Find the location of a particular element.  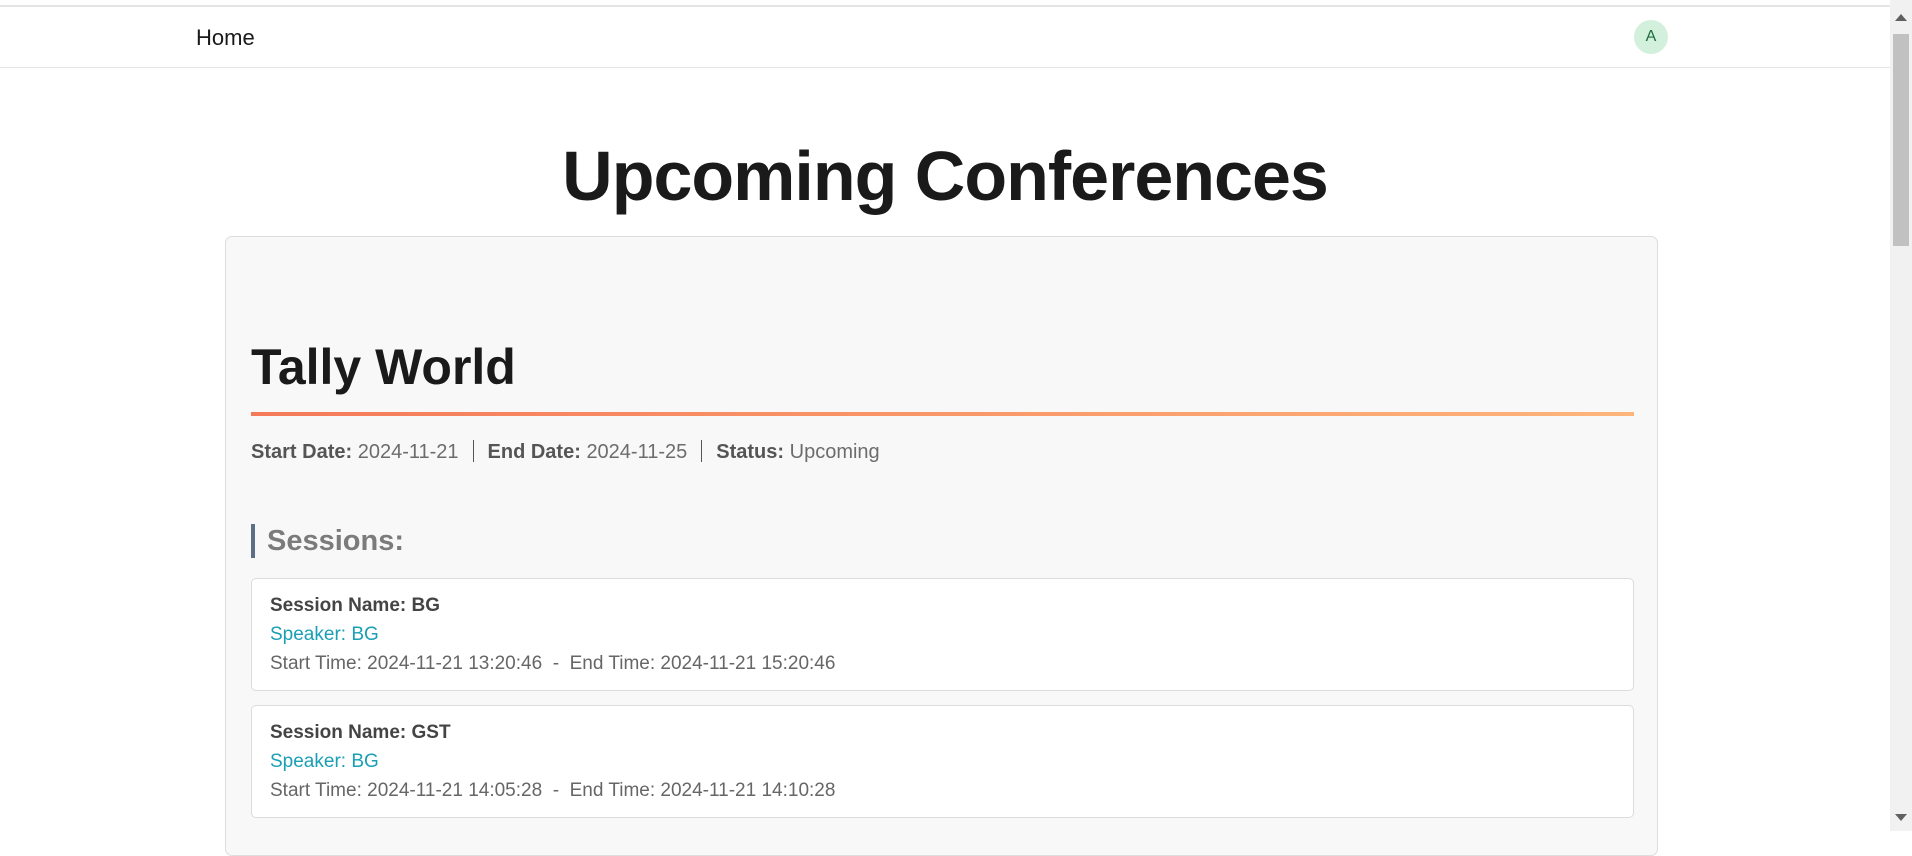

start-date-label: Start Date: is located at coordinates (302, 452).